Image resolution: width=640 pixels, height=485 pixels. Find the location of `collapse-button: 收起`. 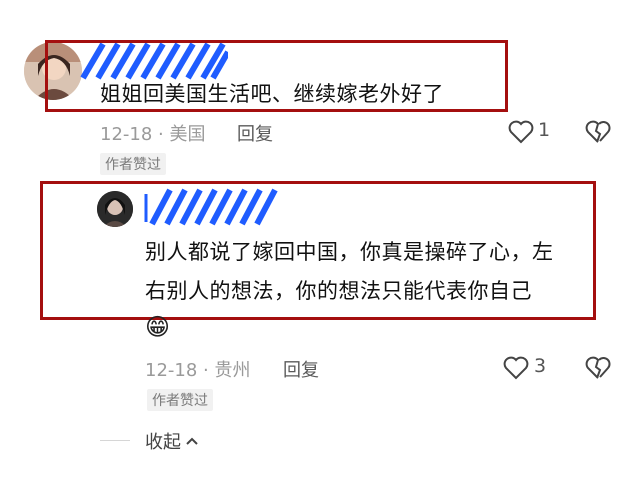

collapse-button: 收起 is located at coordinates (172, 441).